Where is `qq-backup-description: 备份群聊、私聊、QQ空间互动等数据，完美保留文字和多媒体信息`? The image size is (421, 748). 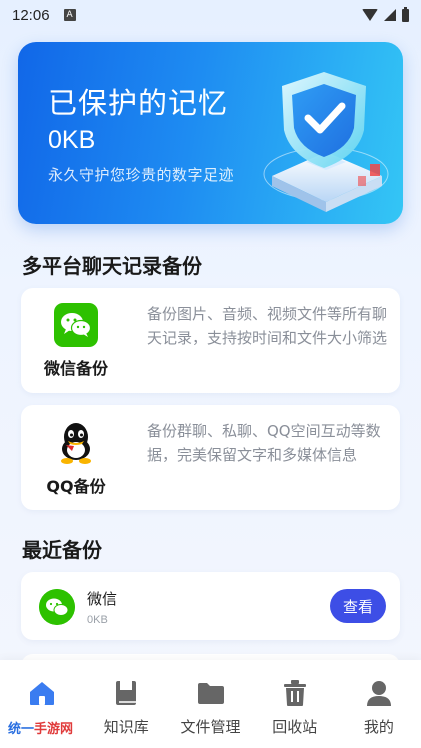 qq-backup-description: 备份群聊、私聊、QQ空间互动等数据，完美保留文字和多媒体信息 is located at coordinates (264, 443).